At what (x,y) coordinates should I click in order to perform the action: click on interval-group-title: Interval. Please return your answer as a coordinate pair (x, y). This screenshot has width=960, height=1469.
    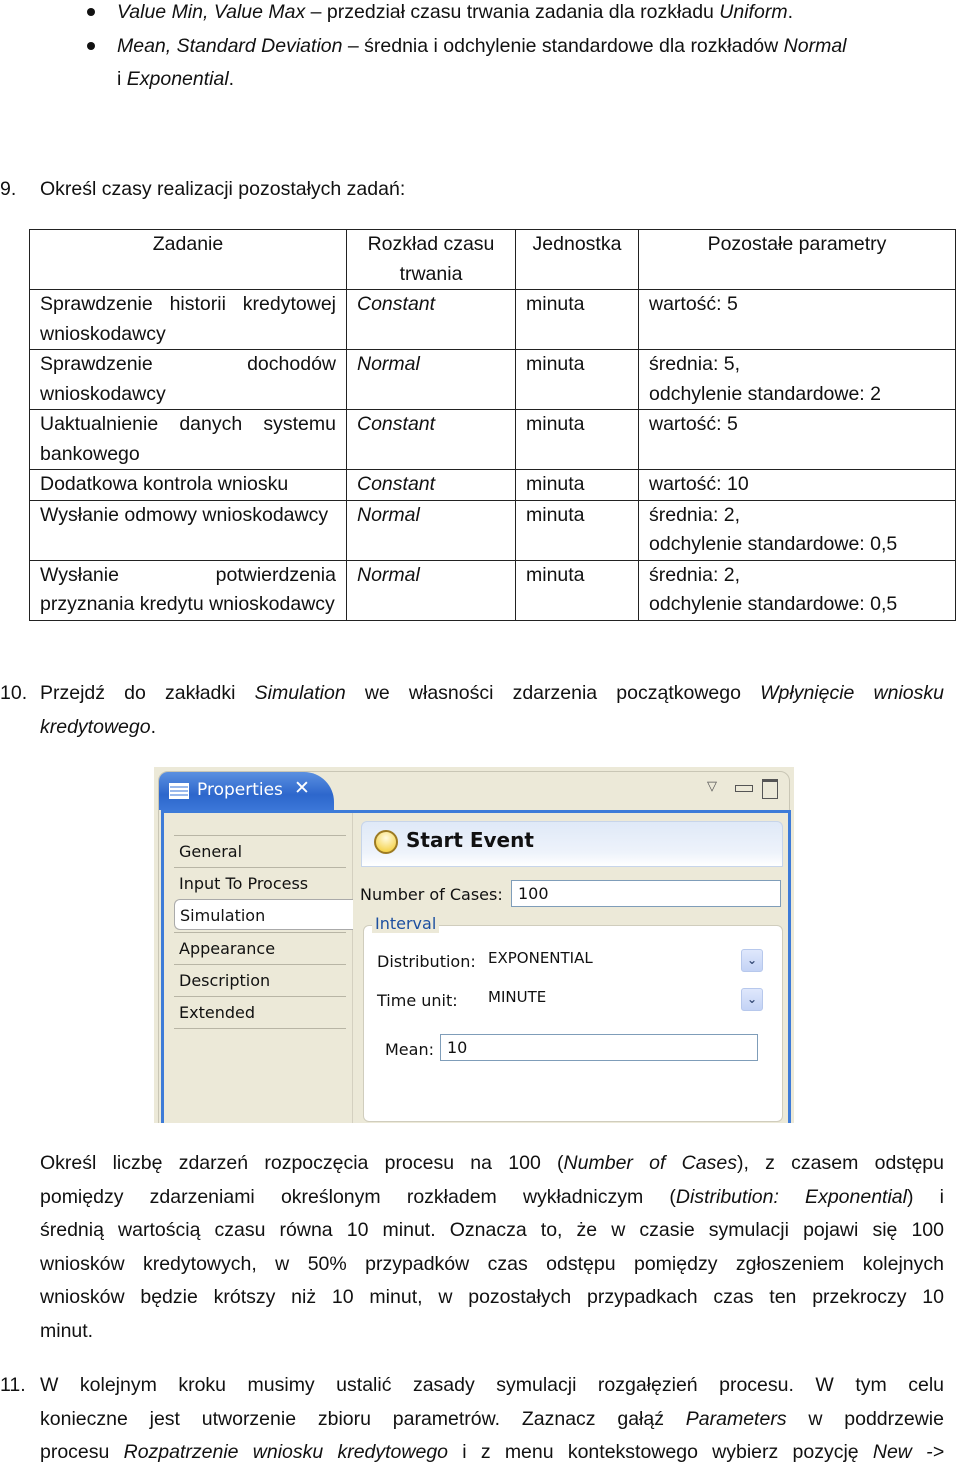
    Looking at the image, I should click on (406, 923).